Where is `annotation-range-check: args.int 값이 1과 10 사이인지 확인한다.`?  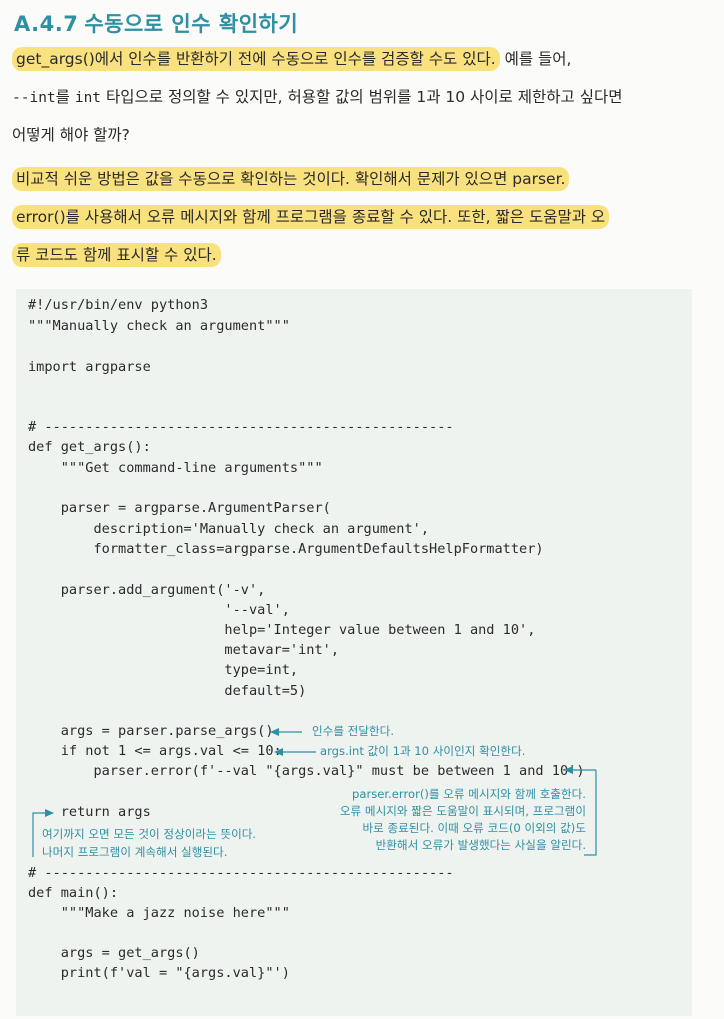 annotation-range-check: args.int 값이 1과 10 사이인지 확인한다. is located at coordinates (423, 751).